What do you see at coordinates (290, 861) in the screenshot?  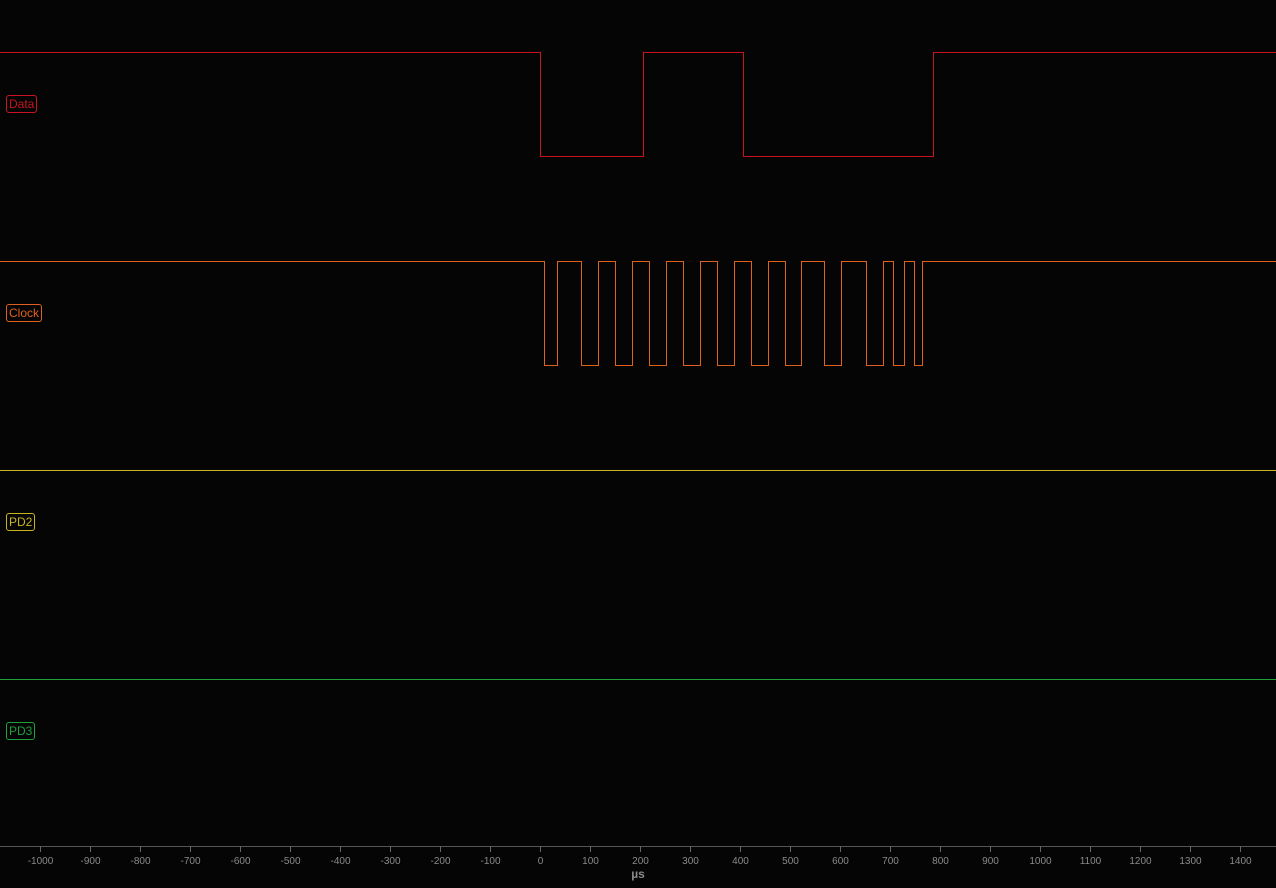 I see `axis-tick-label: -500` at bounding box center [290, 861].